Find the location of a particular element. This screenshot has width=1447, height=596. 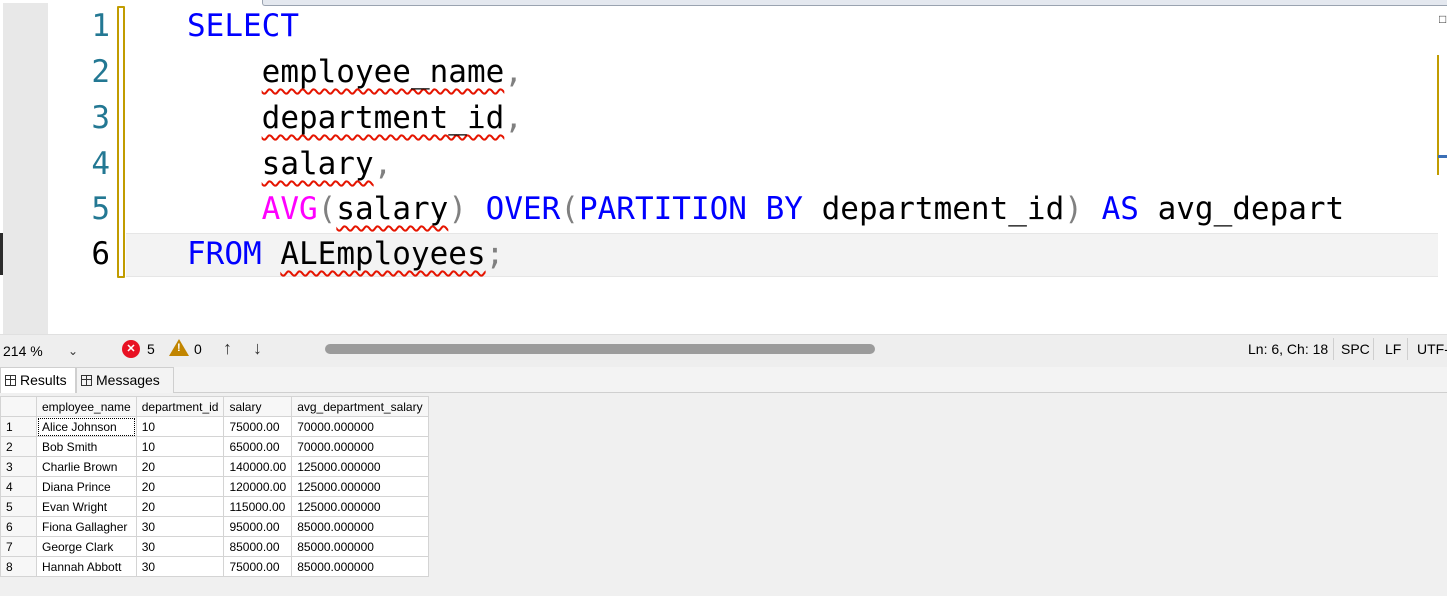

warning-icon: ! is located at coordinates (179, 347).